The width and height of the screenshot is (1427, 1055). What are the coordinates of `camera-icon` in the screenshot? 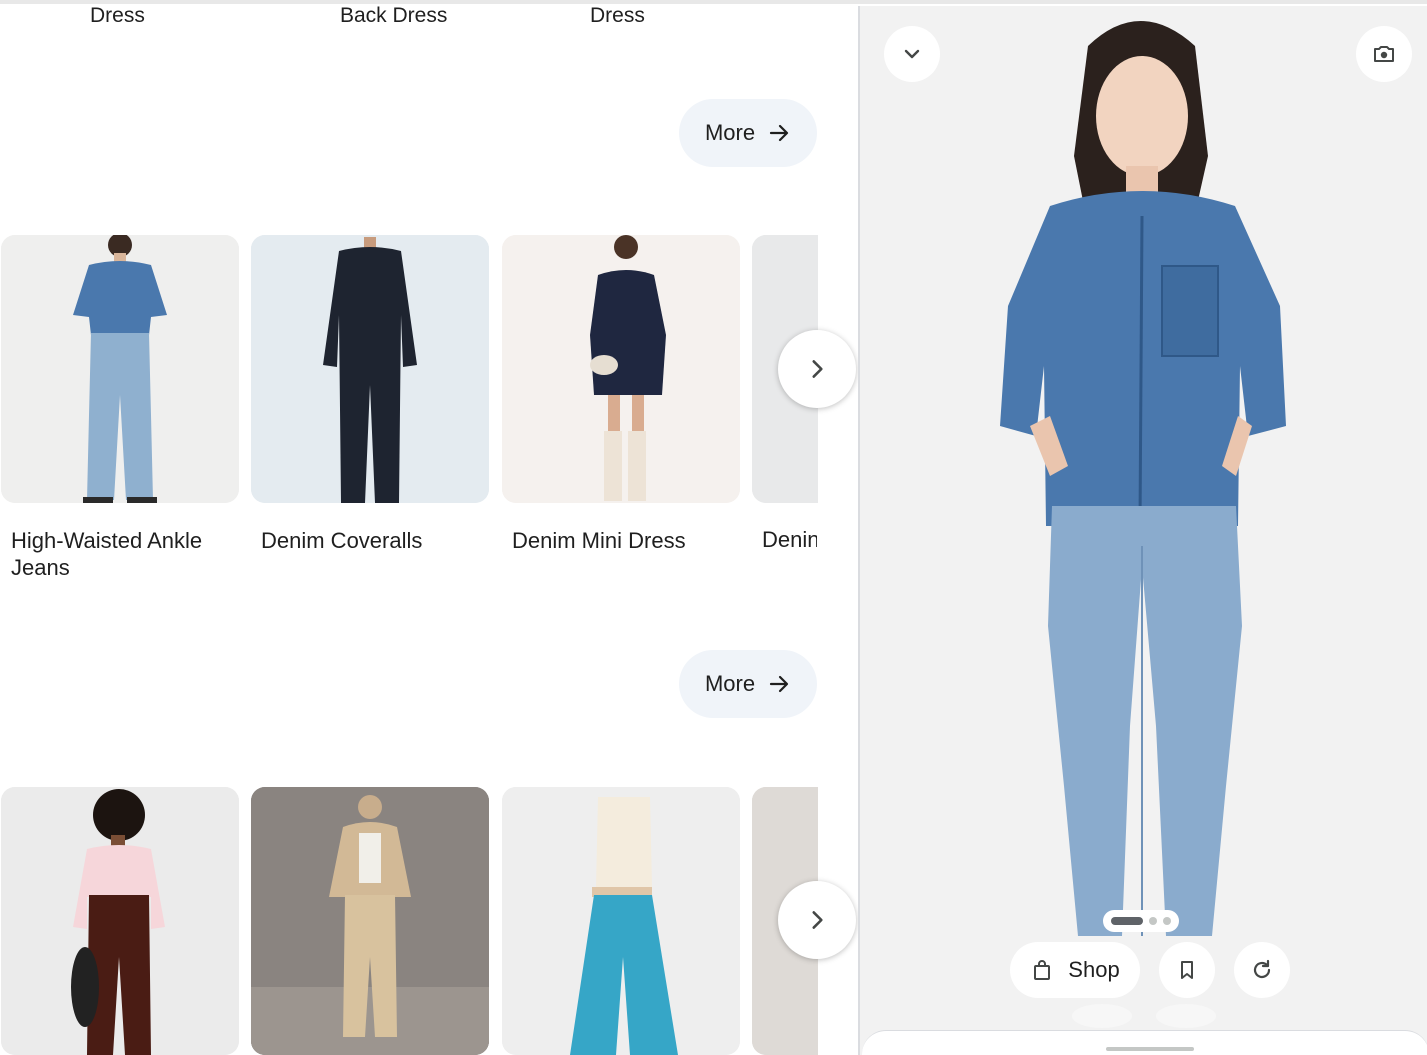 It's located at (1384, 54).